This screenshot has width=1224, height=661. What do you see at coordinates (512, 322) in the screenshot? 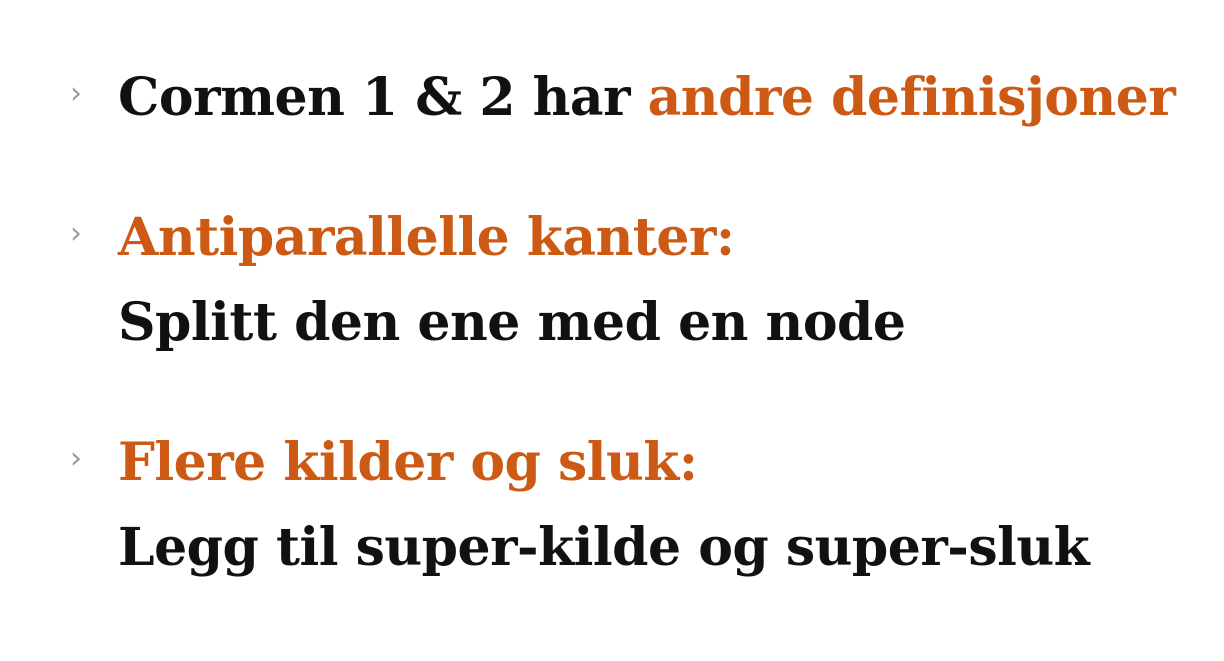
I see `bullet-detail: Splitt den ene med en node` at bounding box center [512, 322].